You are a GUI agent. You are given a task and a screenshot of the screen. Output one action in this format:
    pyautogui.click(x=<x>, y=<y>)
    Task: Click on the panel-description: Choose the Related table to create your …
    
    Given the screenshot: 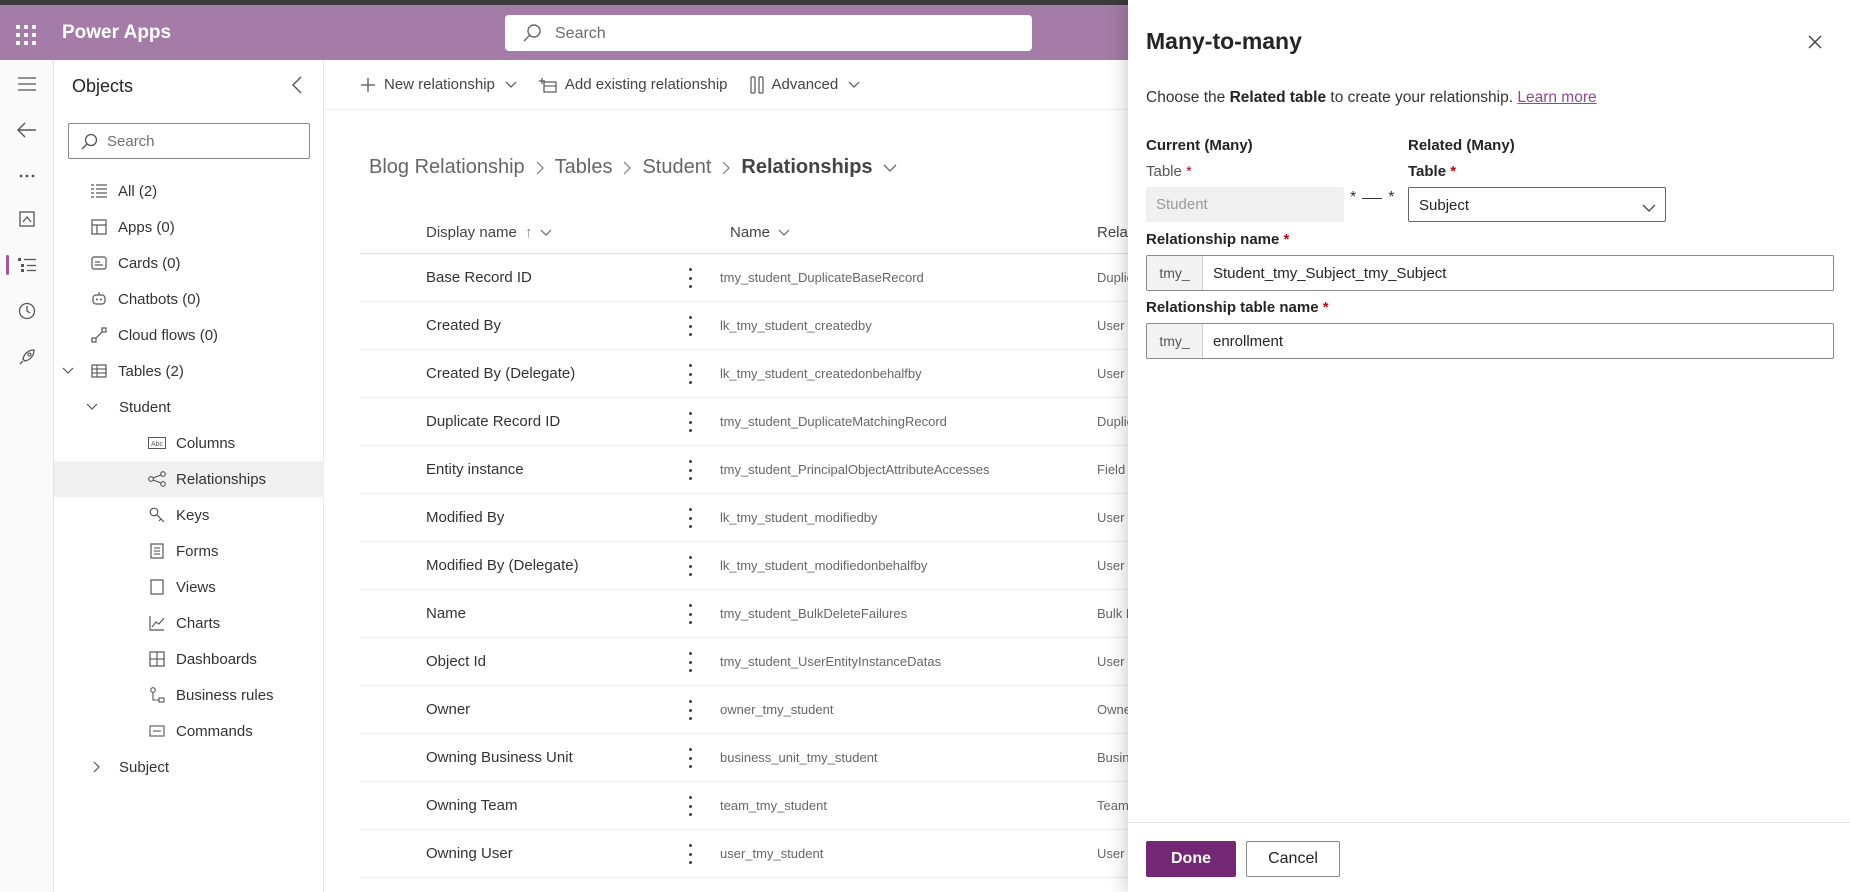 What is the action you would take?
    pyautogui.click(x=1371, y=98)
    